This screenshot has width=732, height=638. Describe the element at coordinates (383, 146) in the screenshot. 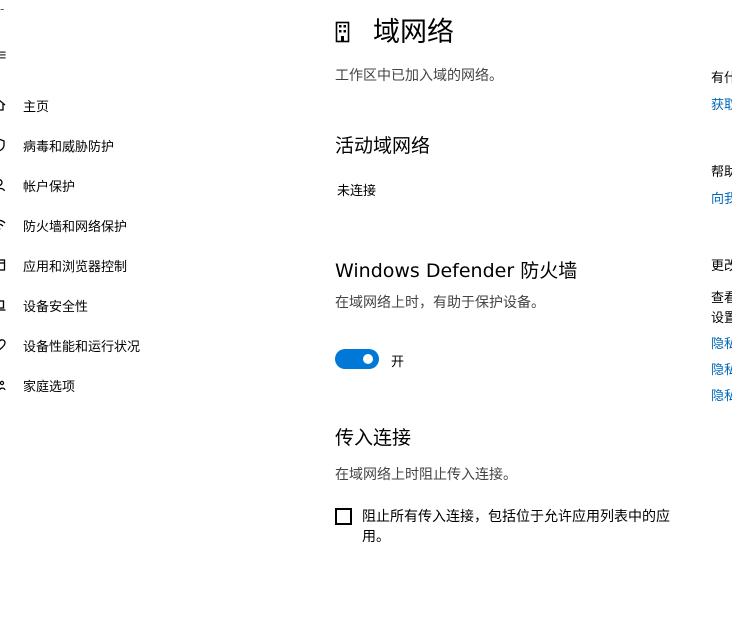

I see `active-network-heading: 活动域网络` at that location.